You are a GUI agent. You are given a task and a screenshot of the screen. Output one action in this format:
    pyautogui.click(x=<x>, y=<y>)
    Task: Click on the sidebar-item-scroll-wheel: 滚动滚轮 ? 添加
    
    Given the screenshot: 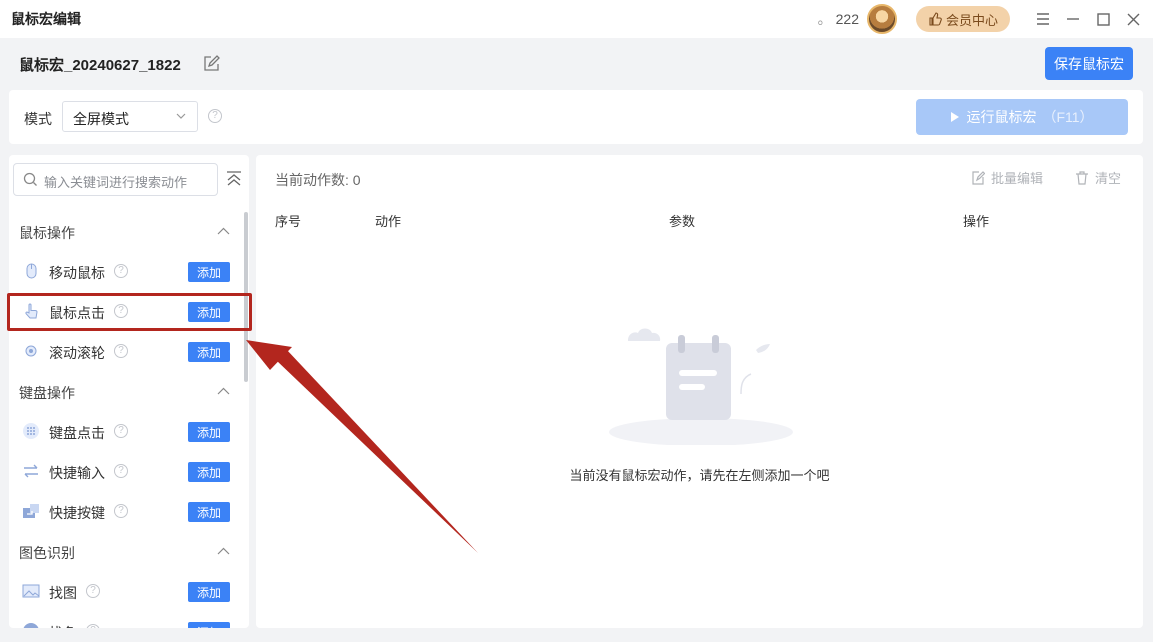 What is the action you would take?
    pyautogui.click(x=124, y=352)
    